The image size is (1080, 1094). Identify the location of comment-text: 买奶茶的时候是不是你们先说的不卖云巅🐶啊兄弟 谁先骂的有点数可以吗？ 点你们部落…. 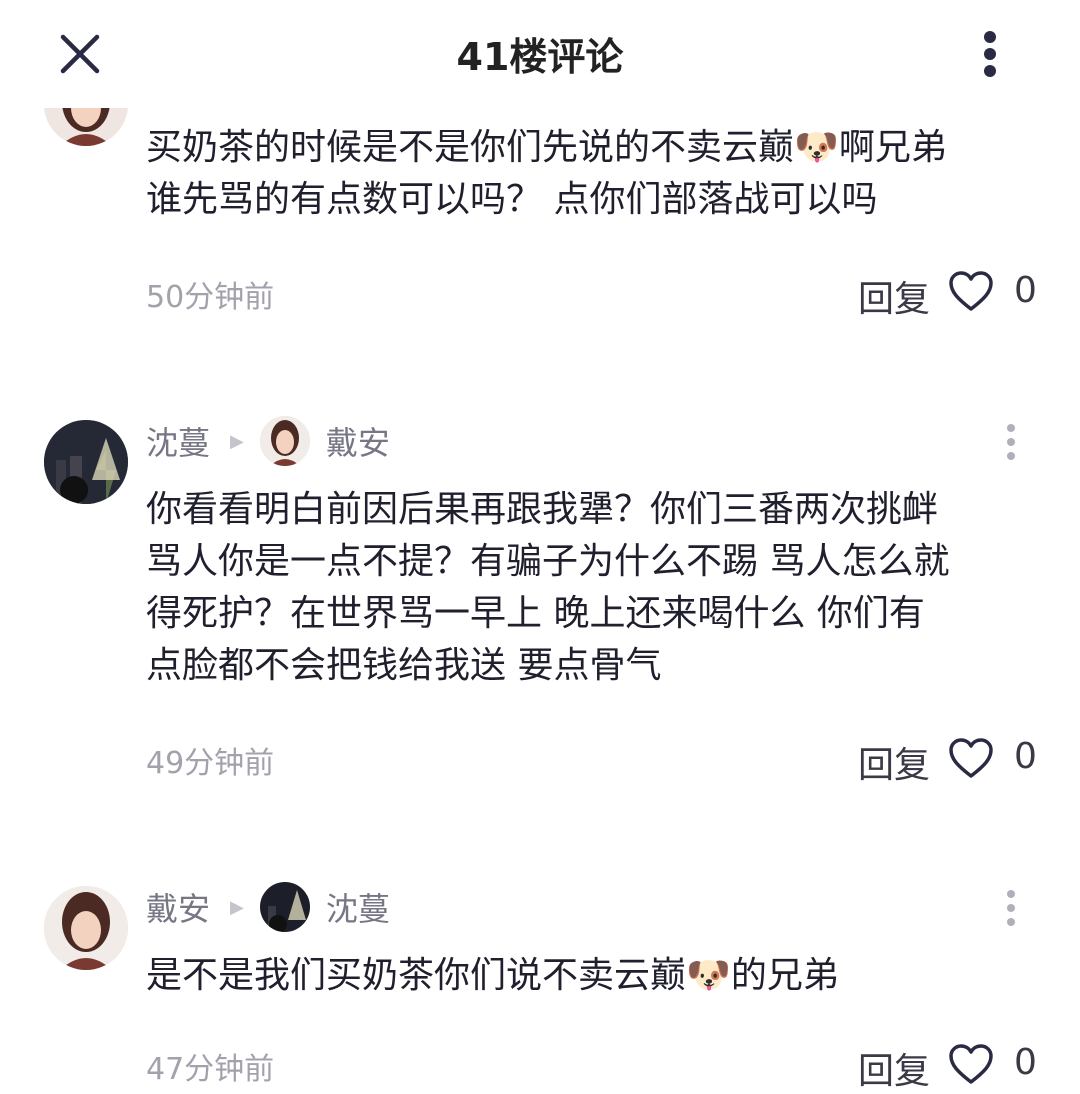
(546, 173).